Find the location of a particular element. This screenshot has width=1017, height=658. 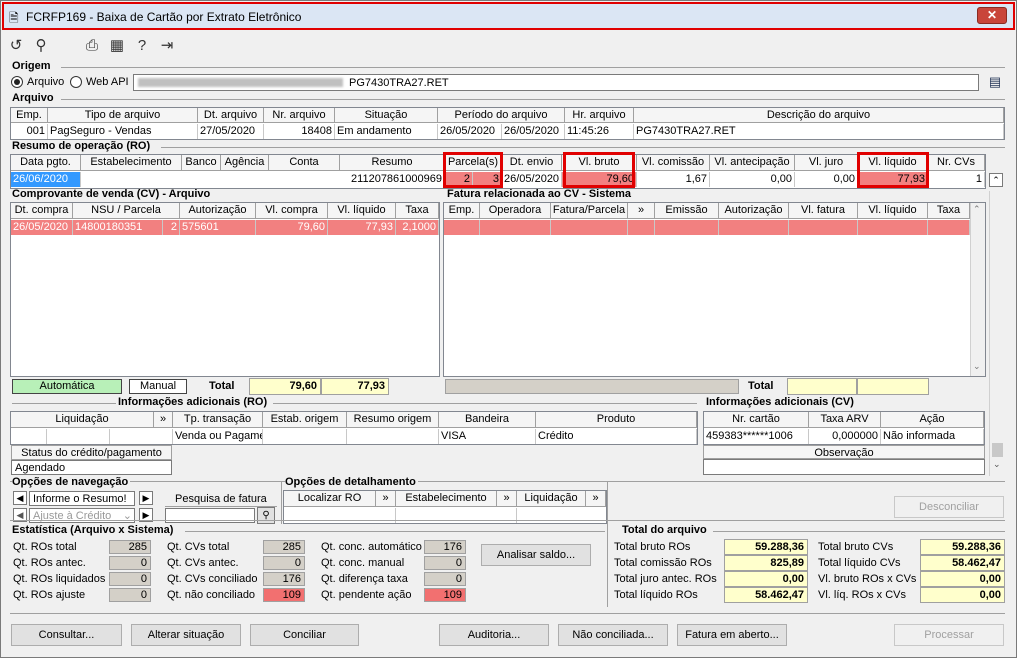

total-value: 58.462,47 is located at coordinates (766, 595).